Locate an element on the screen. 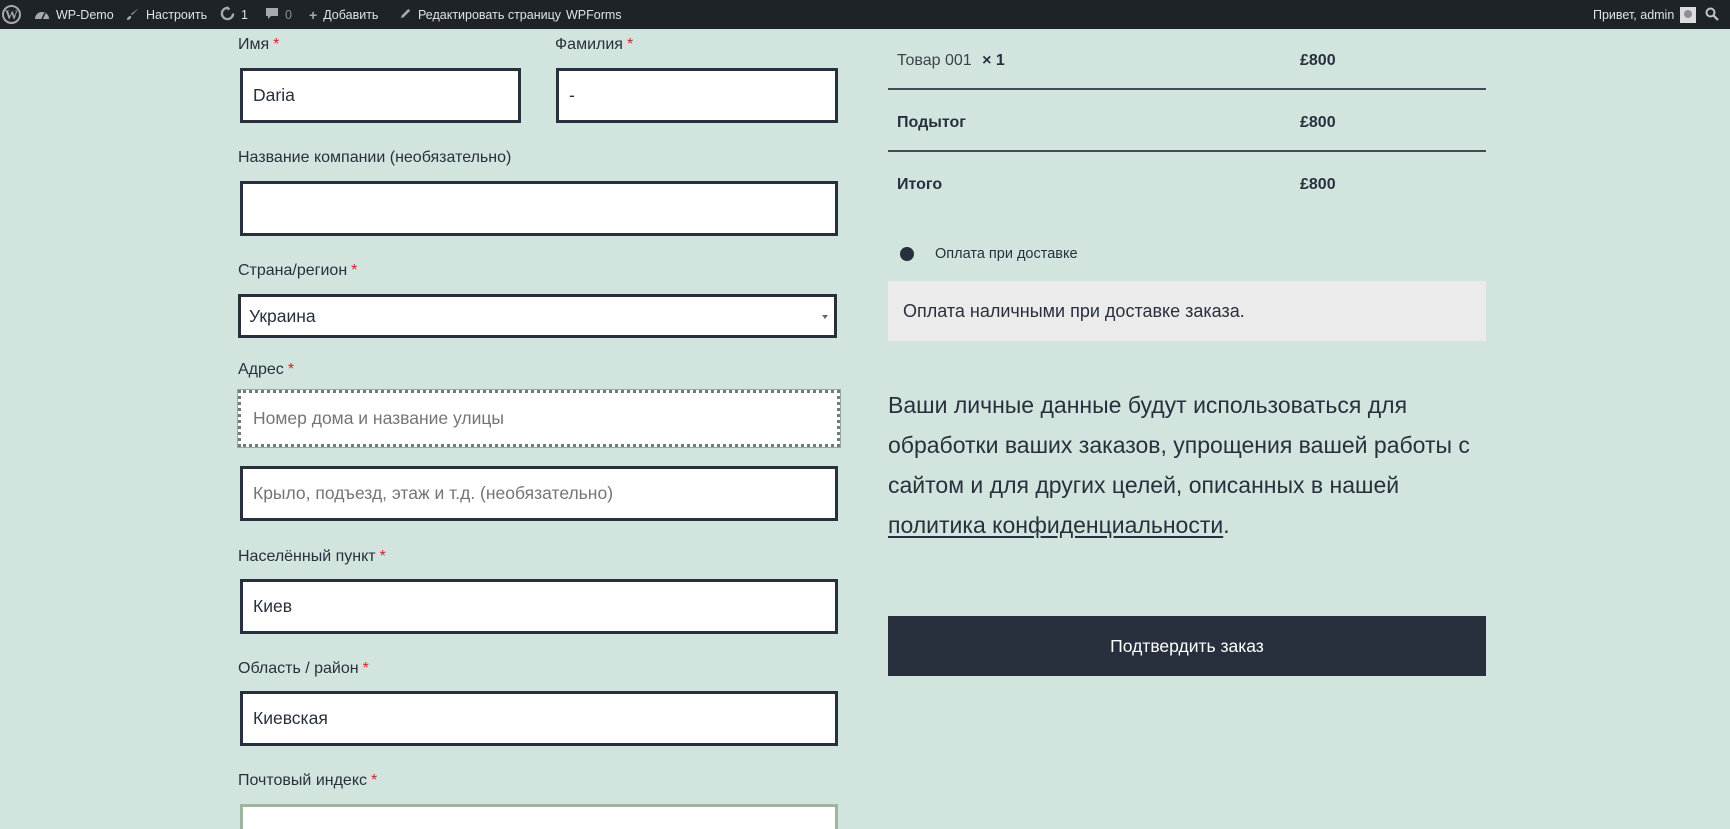 This screenshot has height=829, width=1730. address-label: Адрес * is located at coordinates (266, 369).